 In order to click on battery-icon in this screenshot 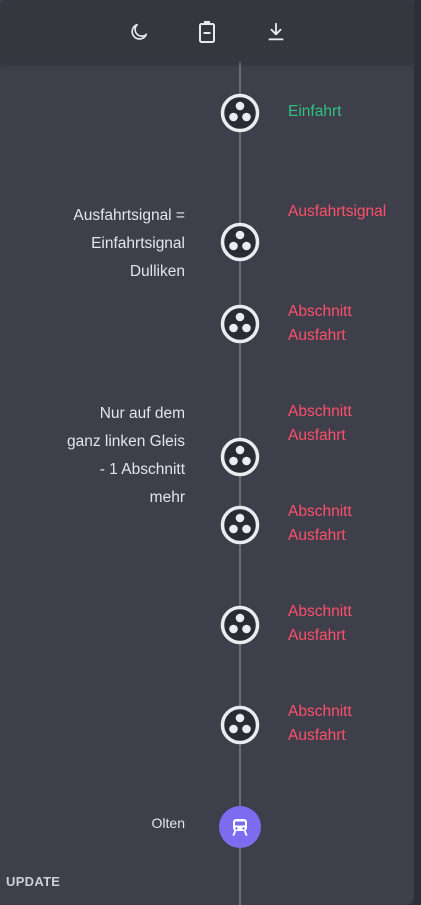, I will do `click(207, 32)`.